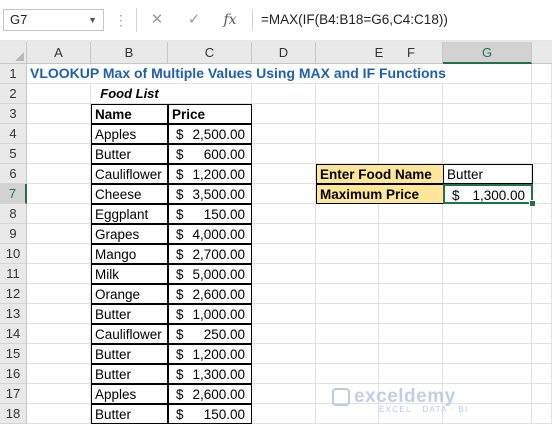 The width and height of the screenshot is (552, 433). I want to click on cell-a13, so click(59, 314).